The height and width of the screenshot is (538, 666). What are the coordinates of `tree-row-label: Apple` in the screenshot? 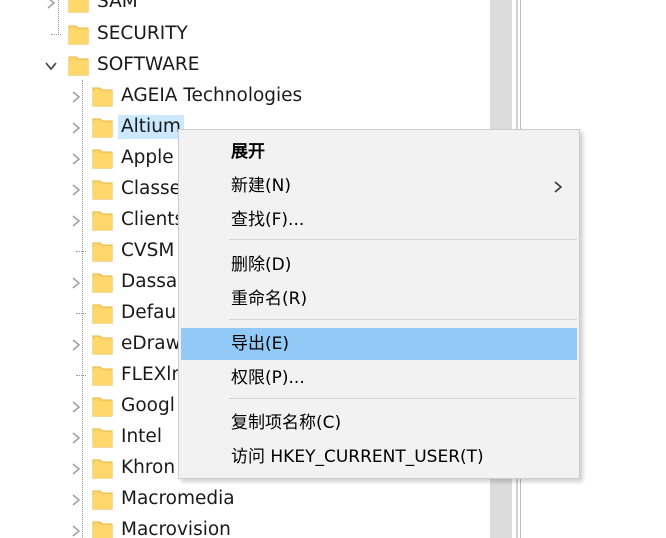 It's located at (147, 157).